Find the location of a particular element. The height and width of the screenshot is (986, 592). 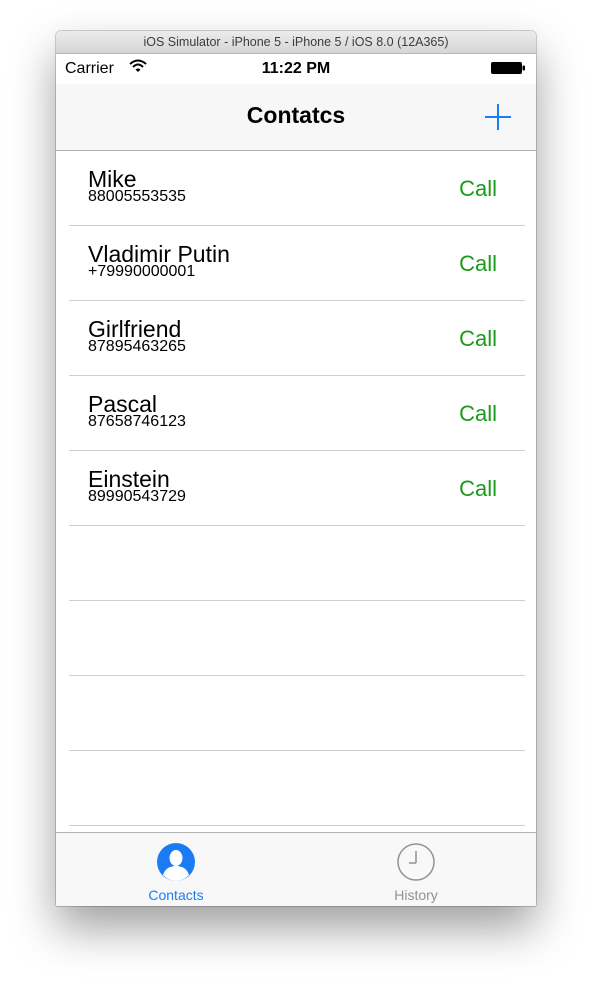

clock-icon is located at coordinates (416, 862).